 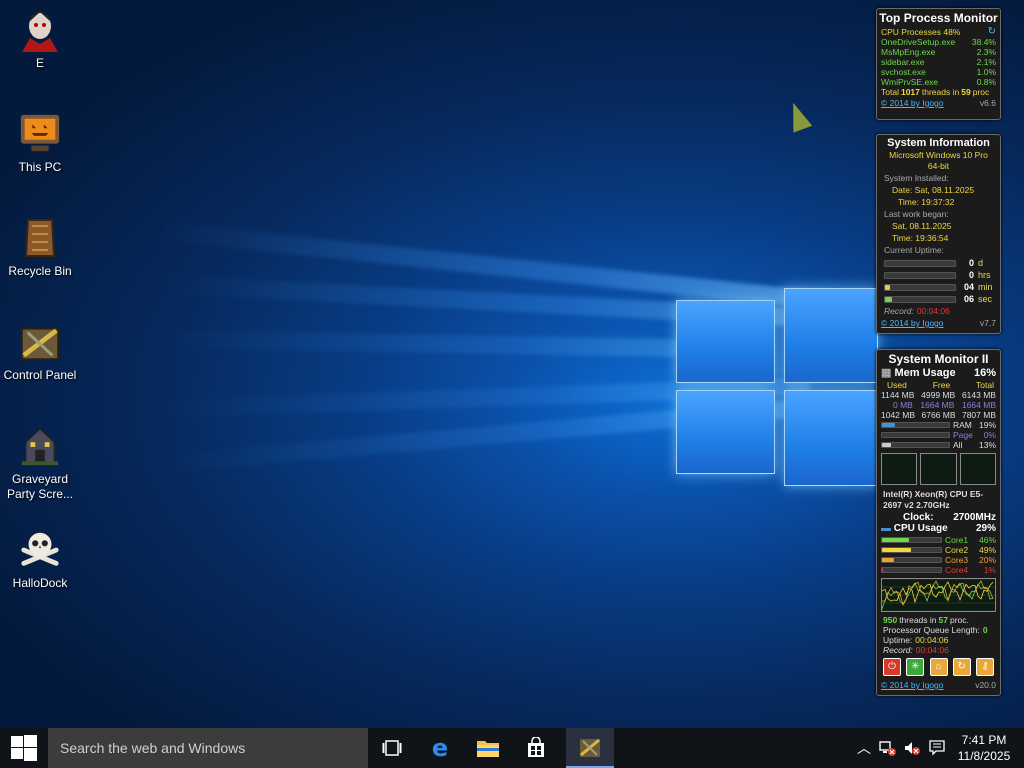 I want to click on volume-tray-button, so click(x=912, y=748).